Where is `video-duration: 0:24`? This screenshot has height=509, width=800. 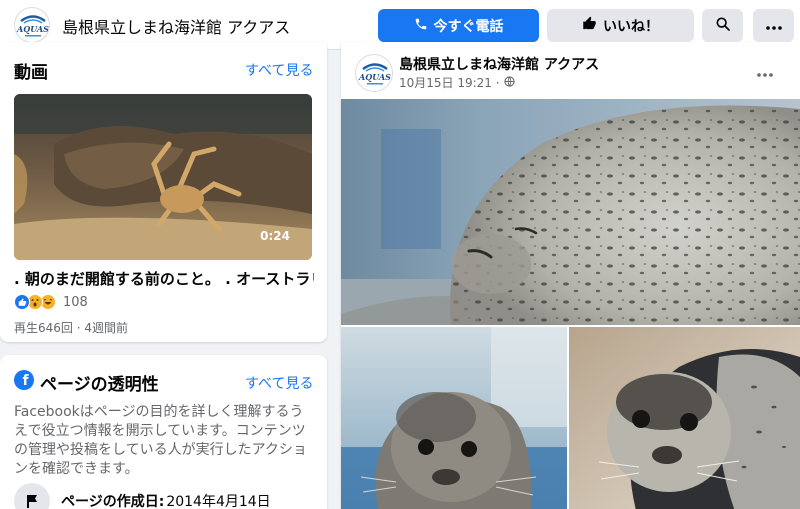
video-duration: 0:24 is located at coordinates (275, 236).